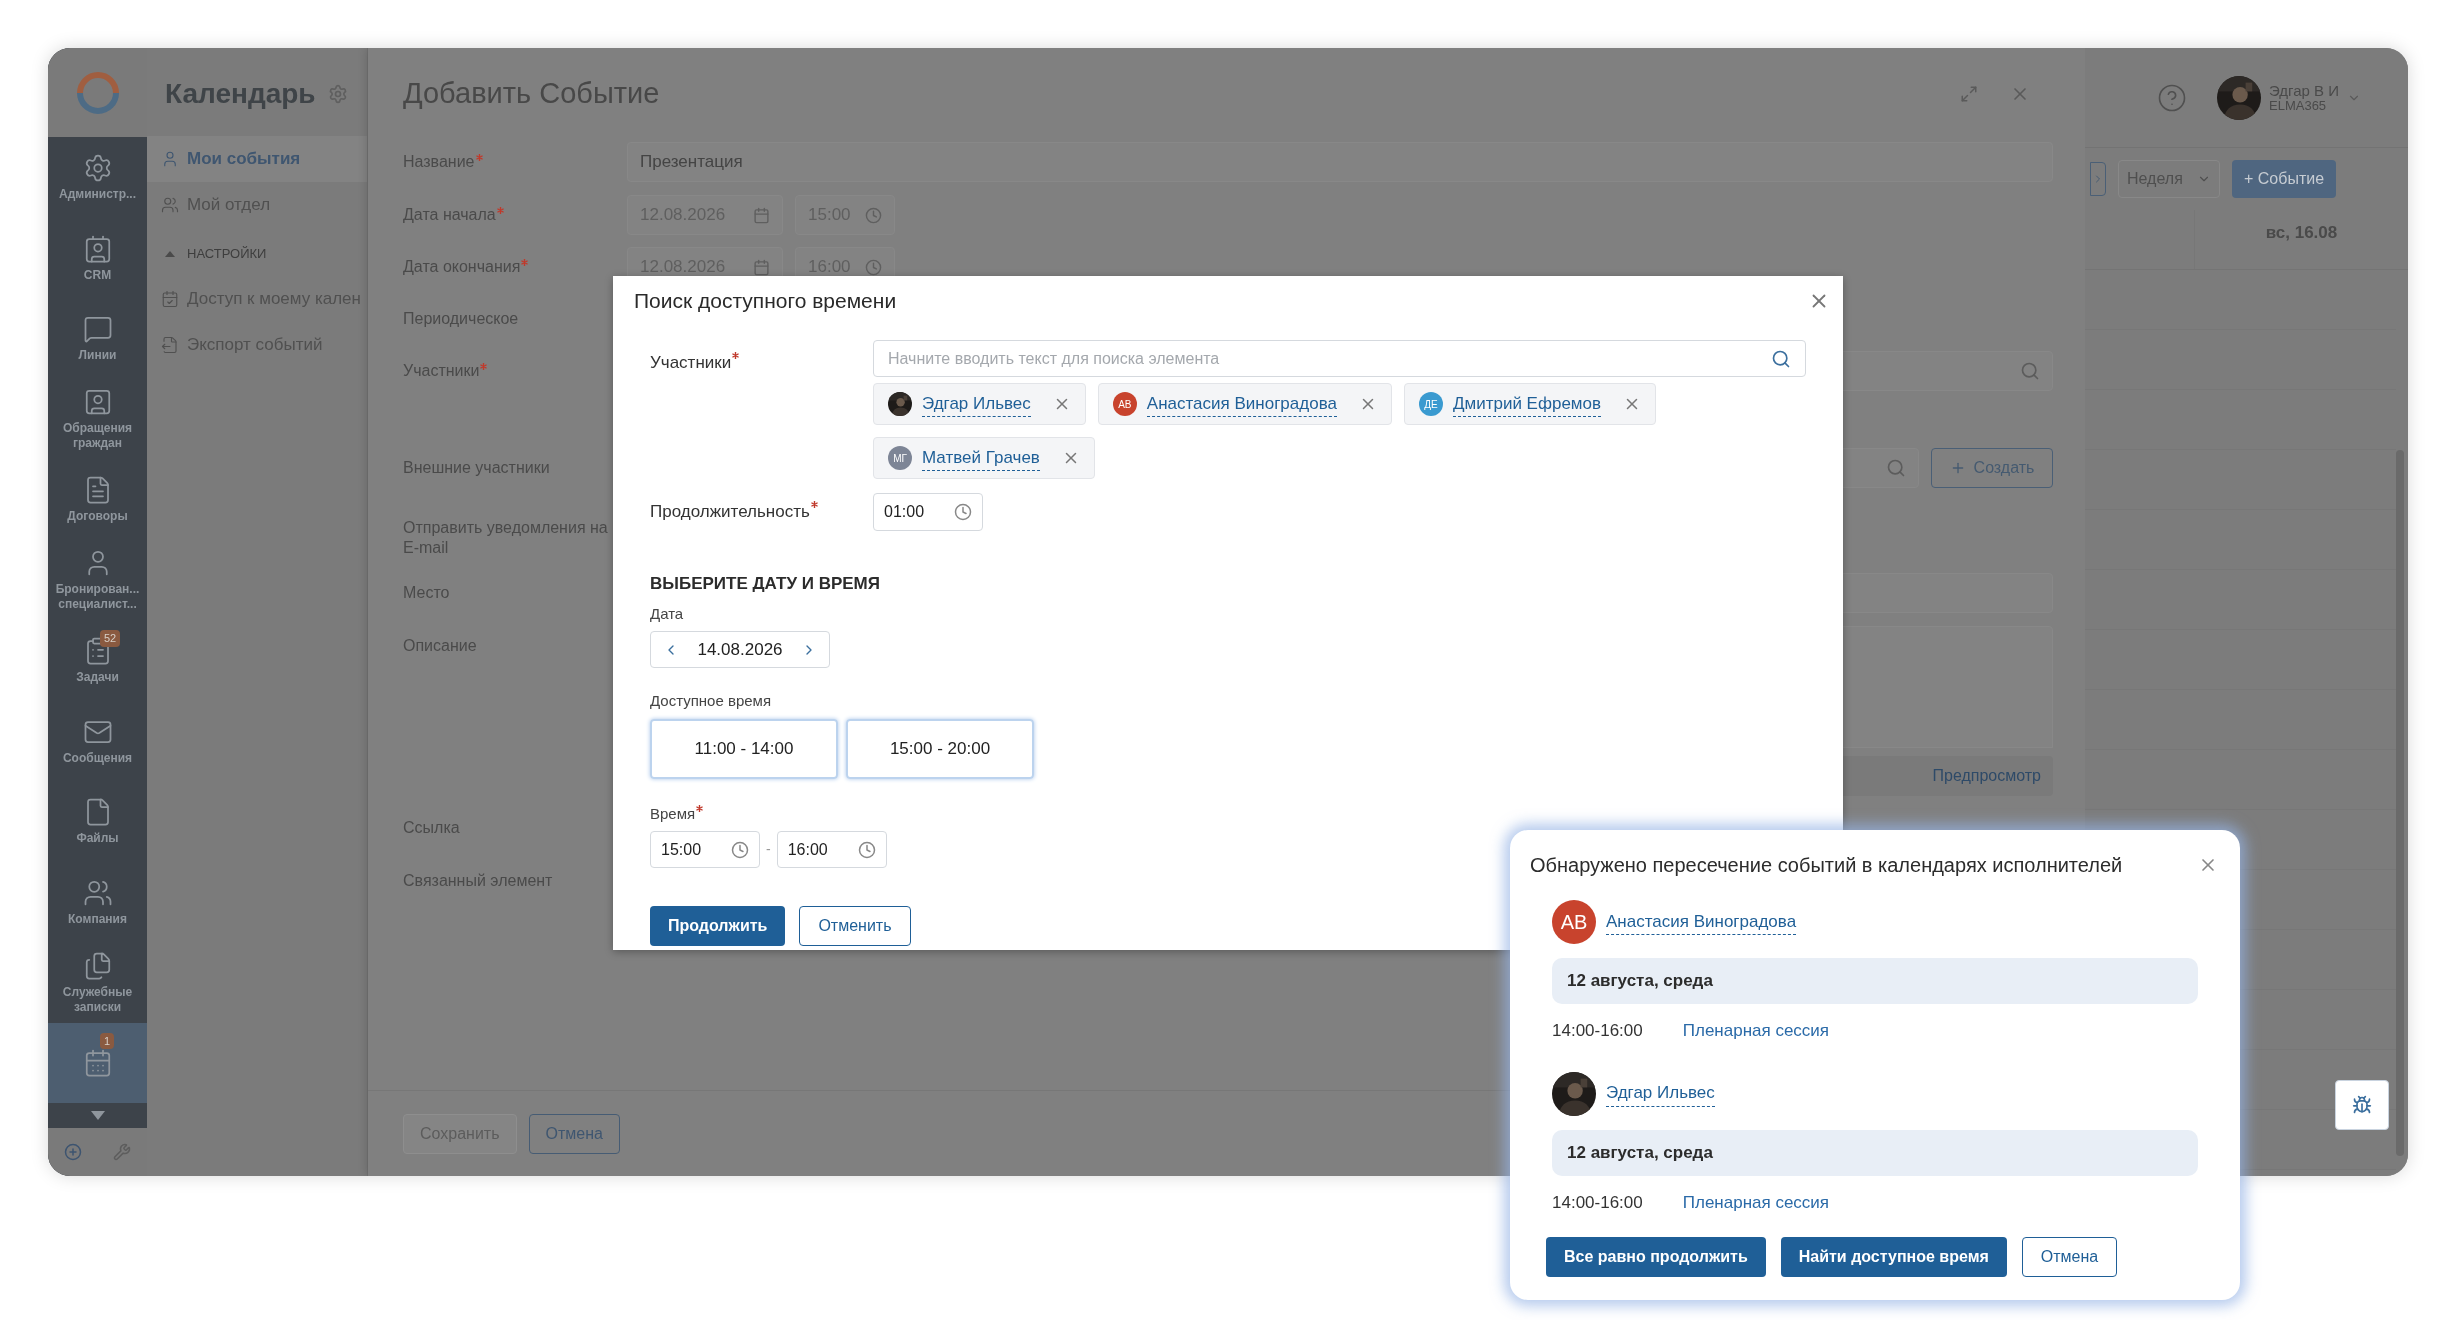  What do you see at coordinates (110, 638) in the screenshot?
I see `count-badge: 52` at bounding box center [110, 638].